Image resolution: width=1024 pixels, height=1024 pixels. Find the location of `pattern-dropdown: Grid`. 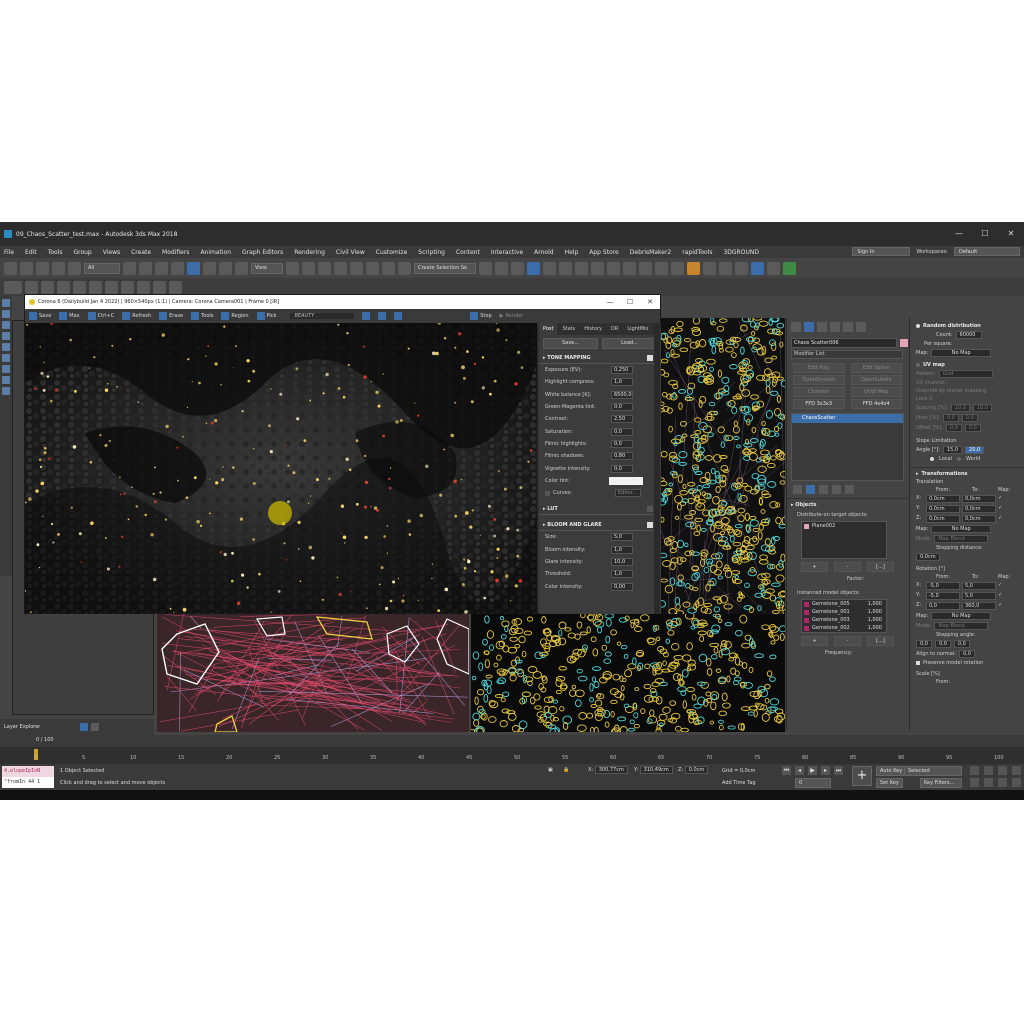

pattern-dropdown: Grid is located at coordinates (965, 374).